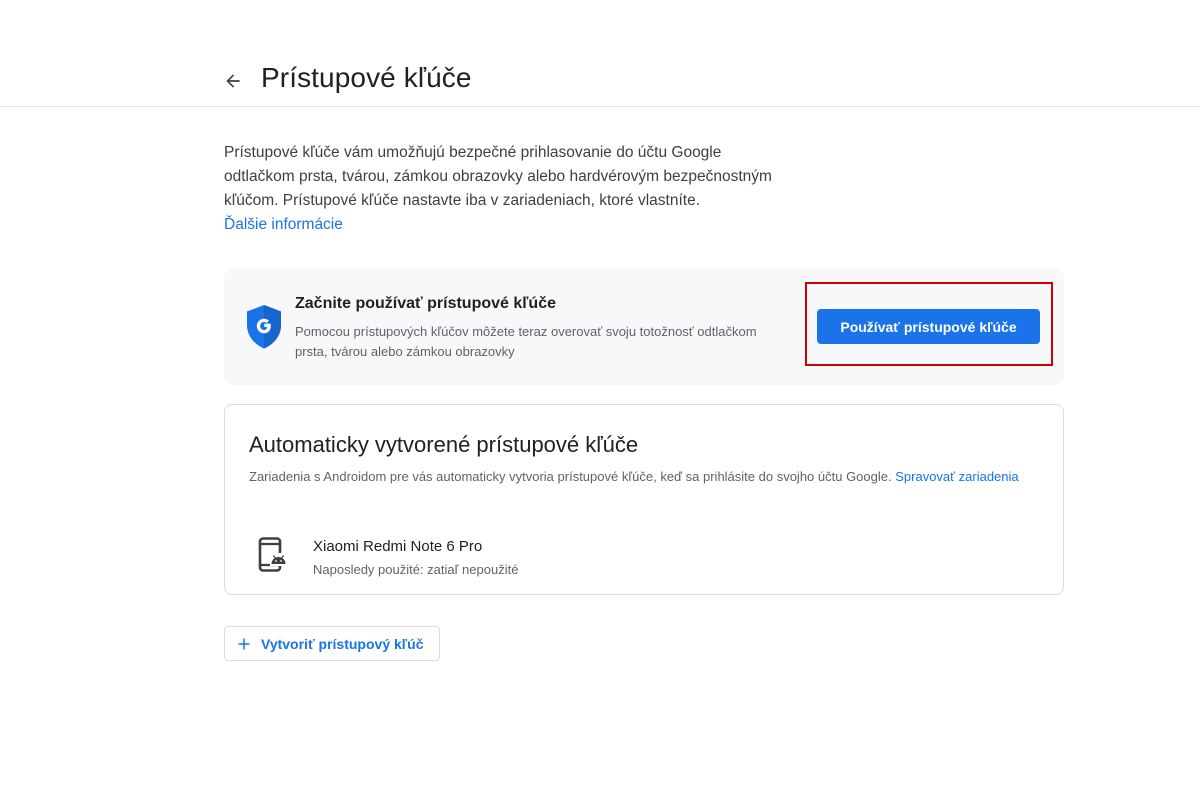 The image size is (1200, 800). Describe the element at coordinates (444, 444) in the screenshot. I see `auto-passkeys-title: Automaticky vytvorené prístupové kľúče` at that location.